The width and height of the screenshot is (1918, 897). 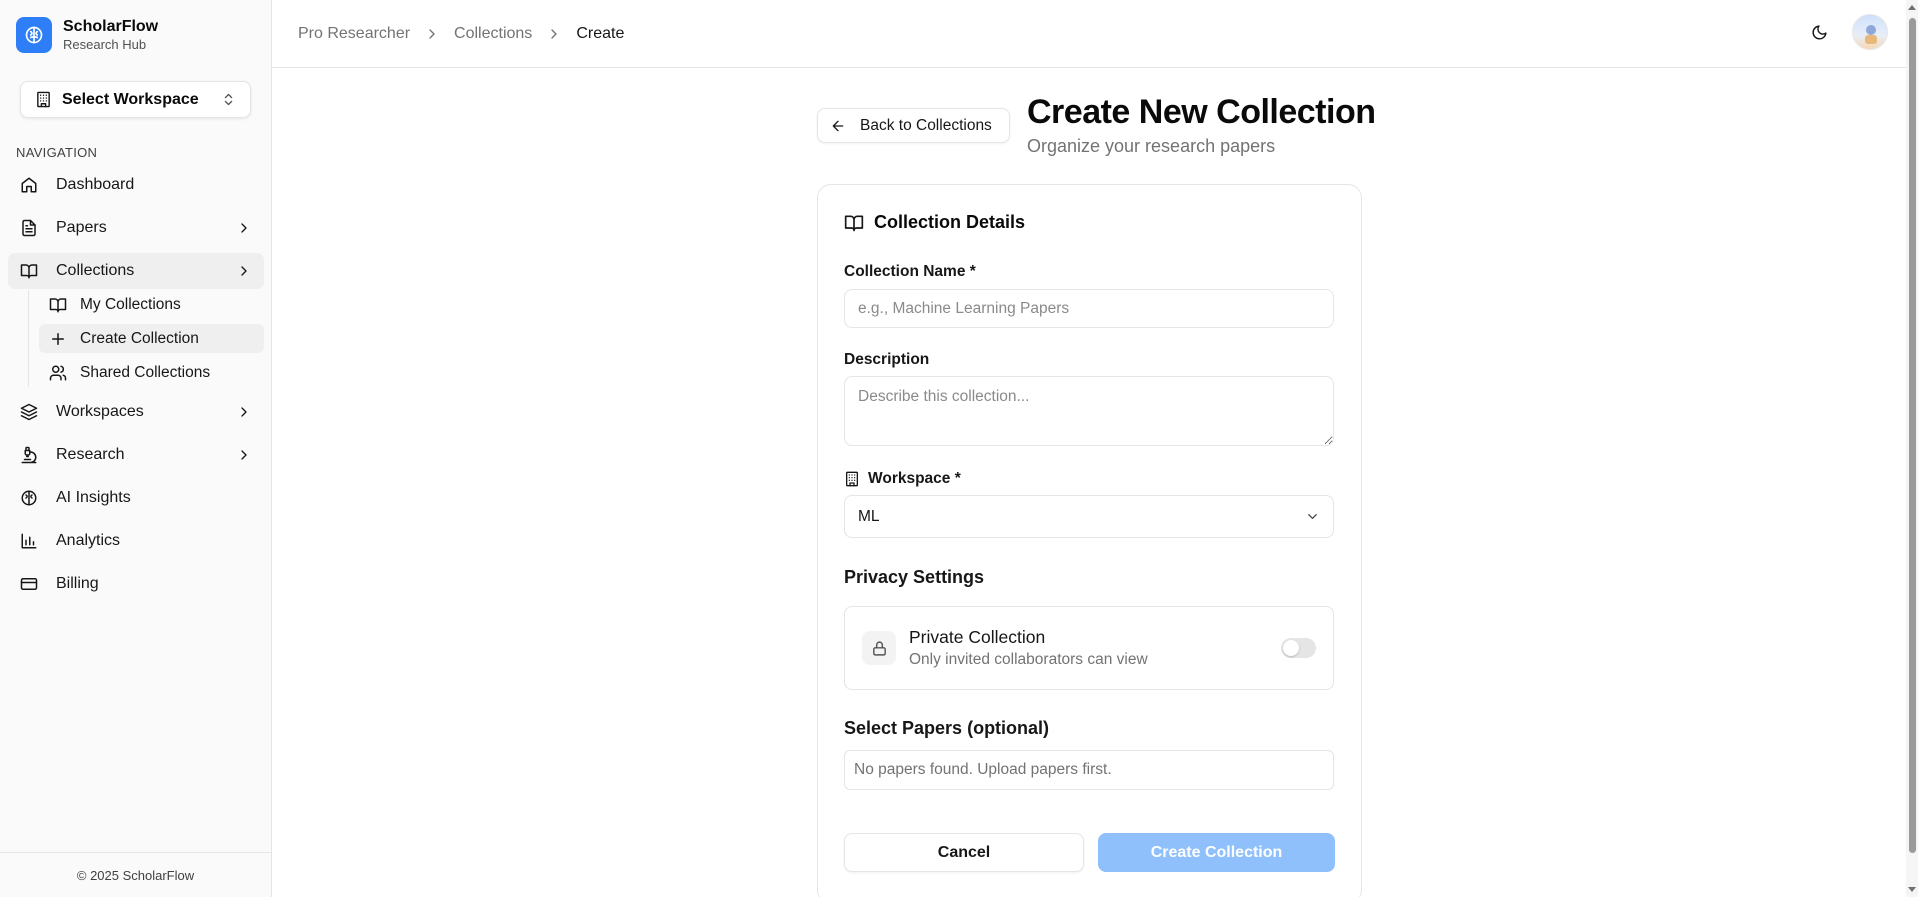 I want to click on microscope-icon, so click(x=29, y=455).